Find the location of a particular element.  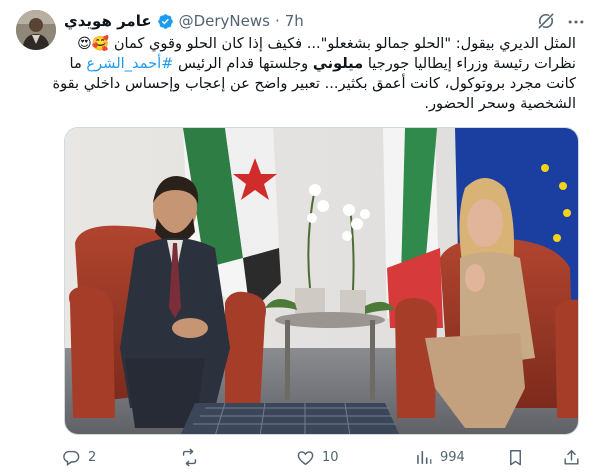

grok-icon is located at coordinates (546, 21).